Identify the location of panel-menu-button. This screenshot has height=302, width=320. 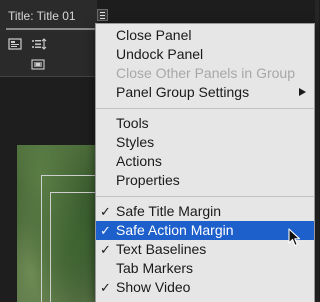
(102, 15).